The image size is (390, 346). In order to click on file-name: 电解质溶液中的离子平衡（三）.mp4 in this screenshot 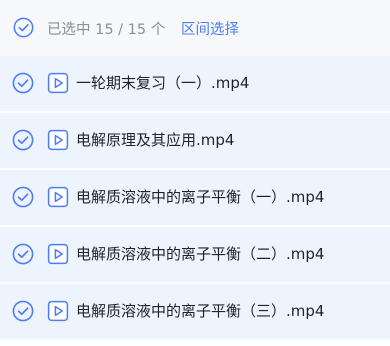, I will do `click(200, 311)`.